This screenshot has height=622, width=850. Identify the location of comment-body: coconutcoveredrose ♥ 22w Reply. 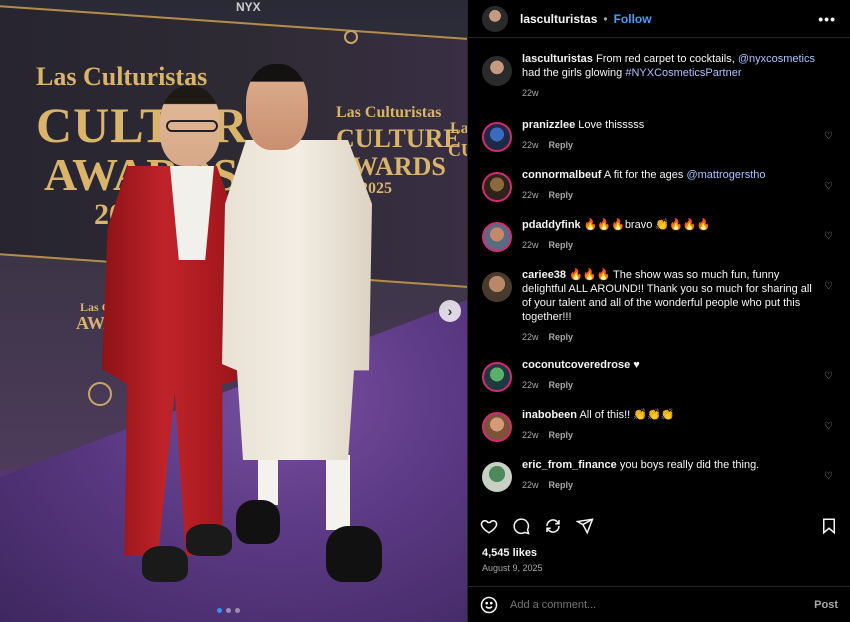
(672, 375).